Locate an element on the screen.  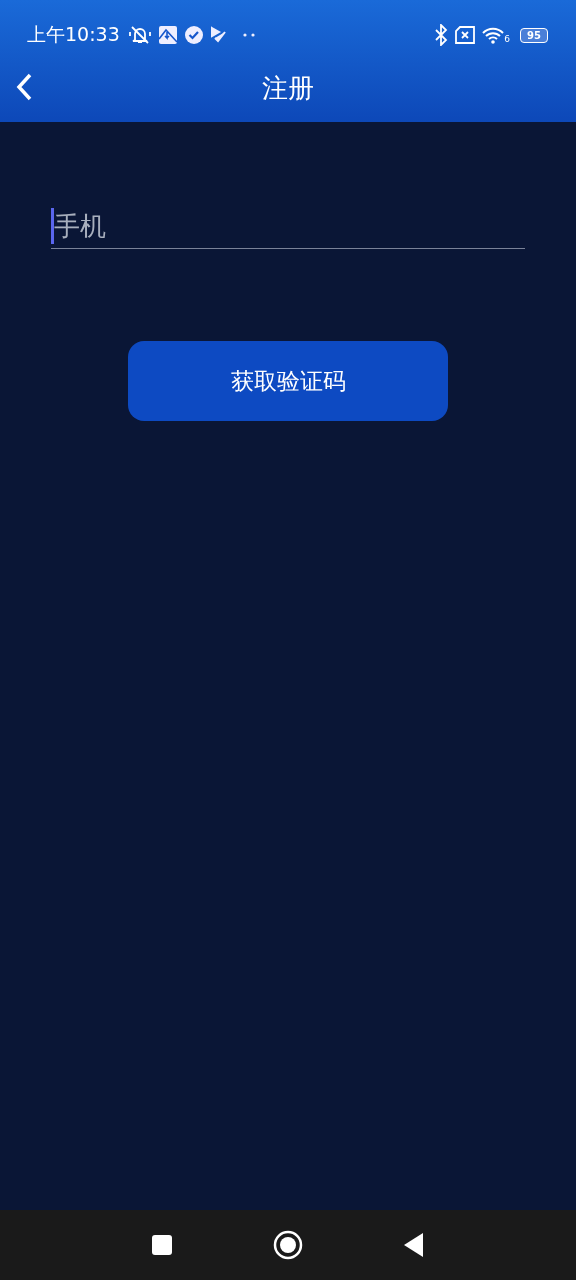
more-icon is located at coordinates (248, 35).